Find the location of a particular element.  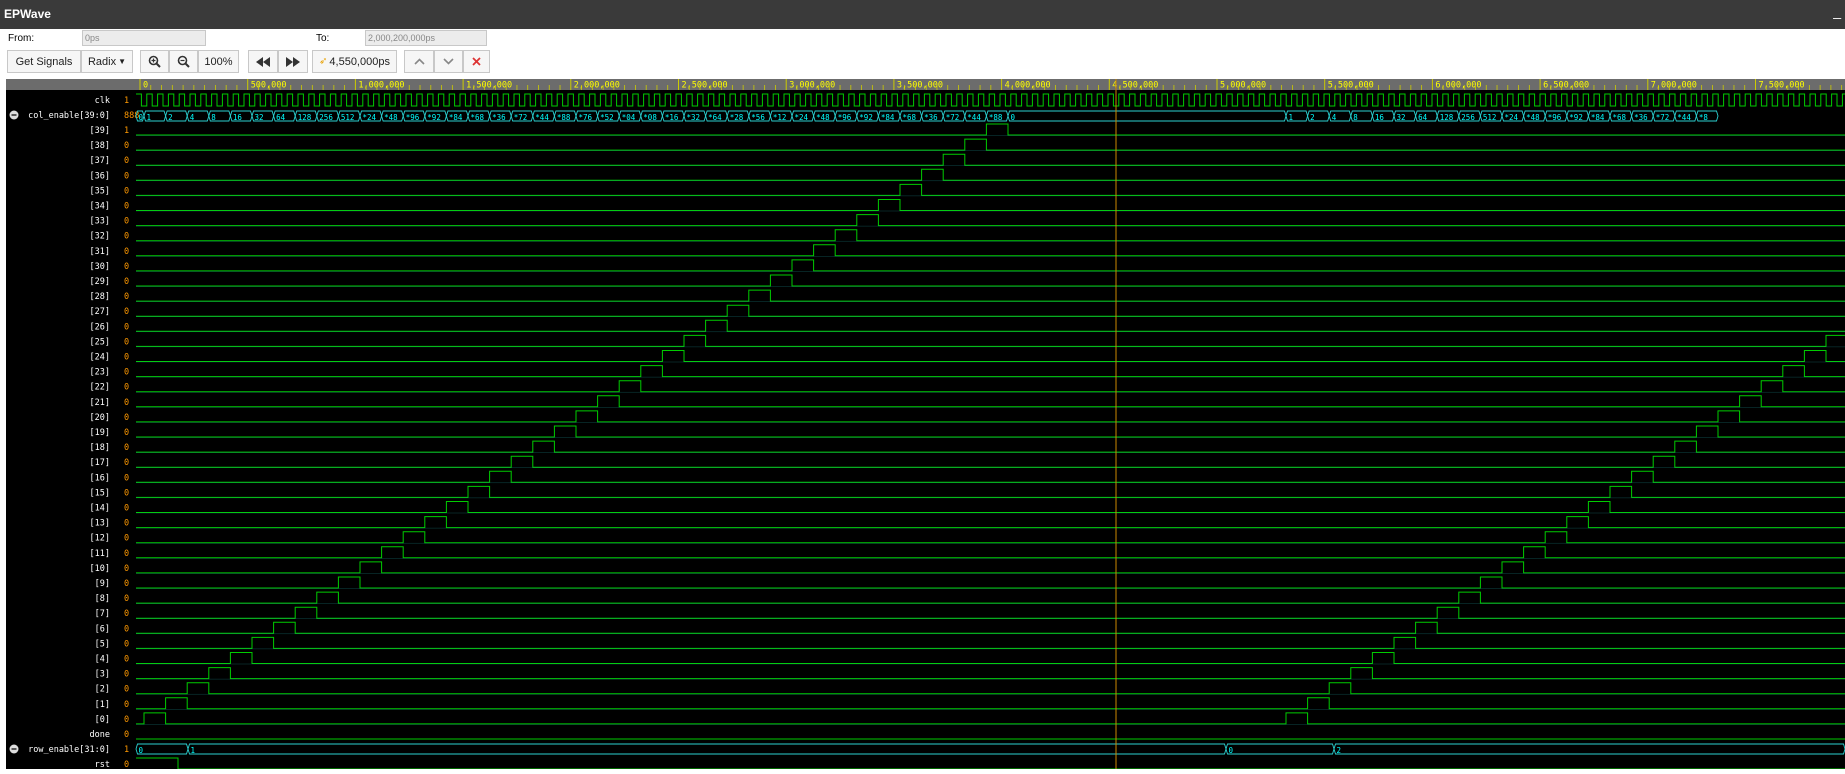

ruler-label: 5,000,000 is located at coordinates (1243, 86).